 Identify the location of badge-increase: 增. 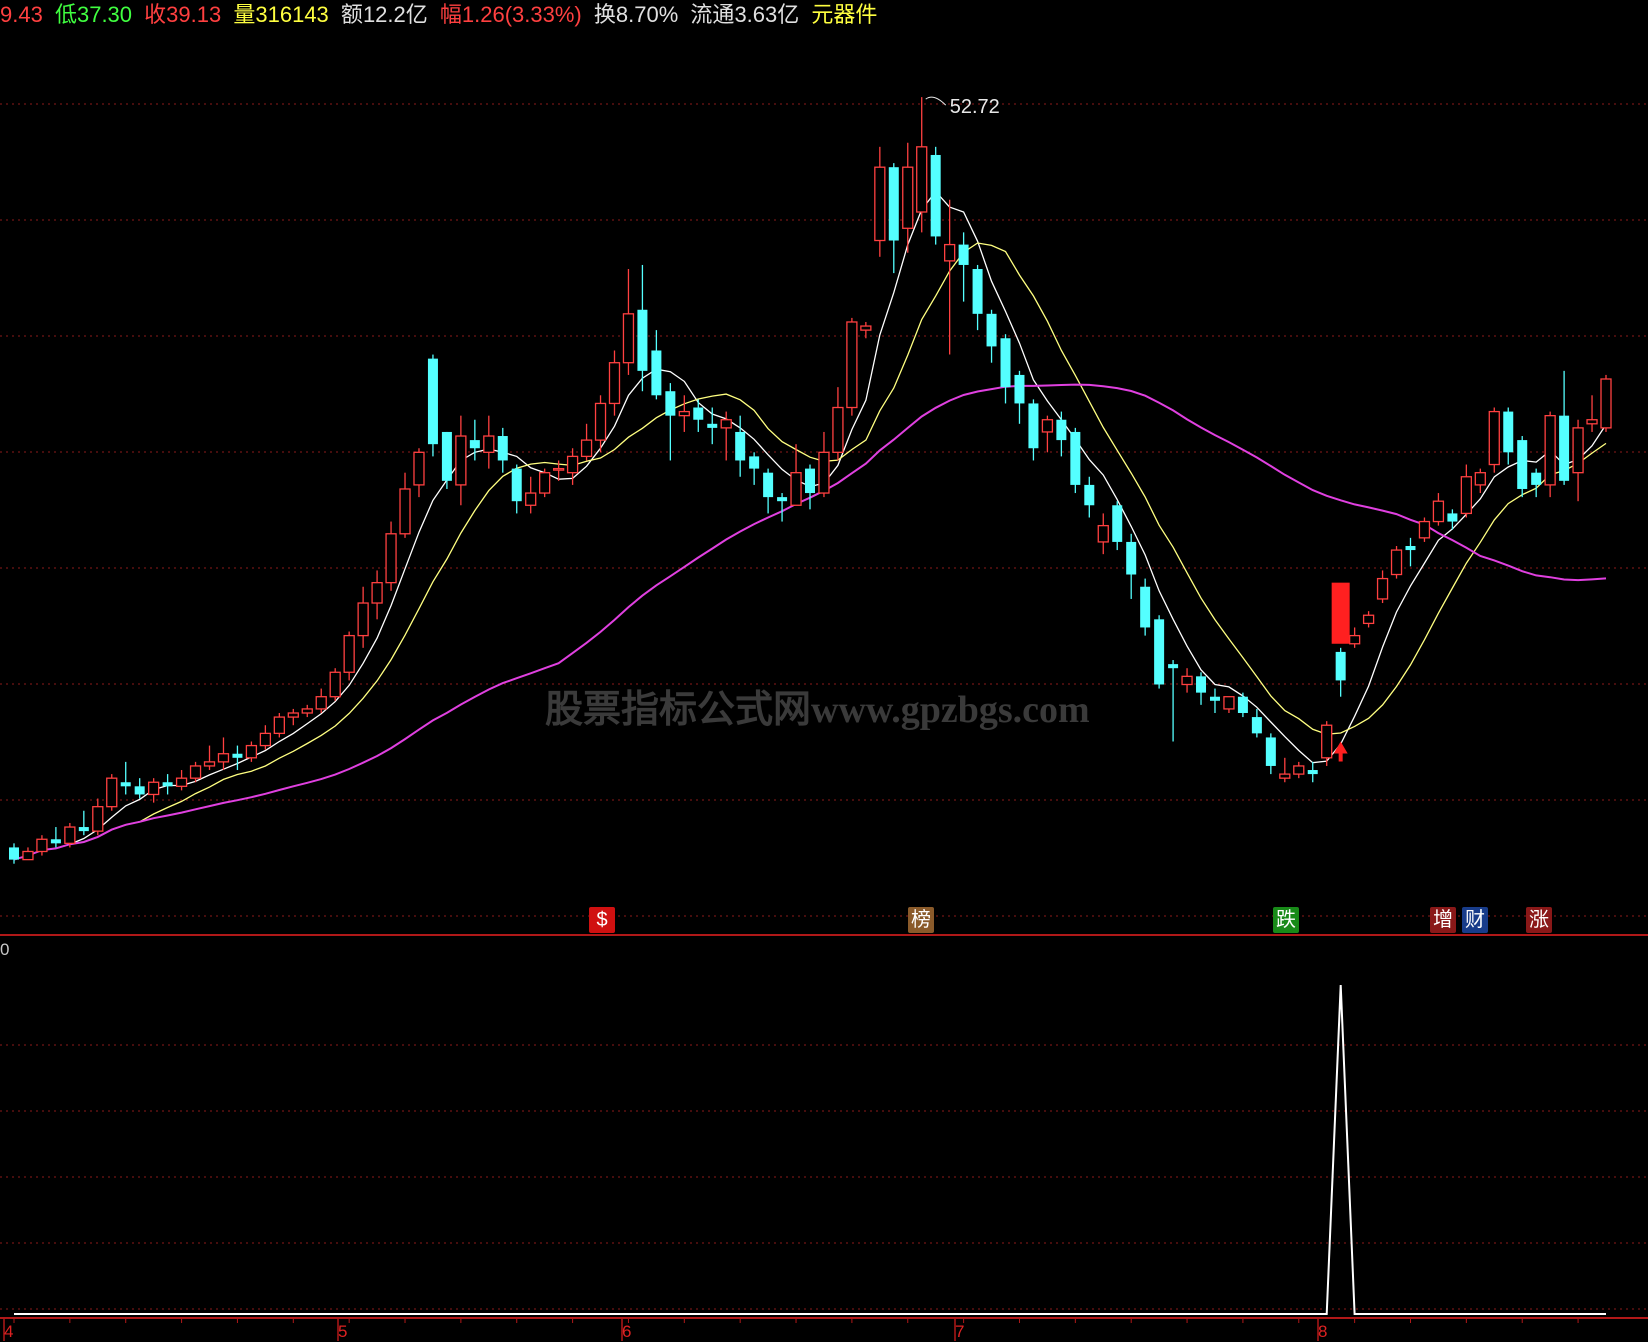
(1443, 920).